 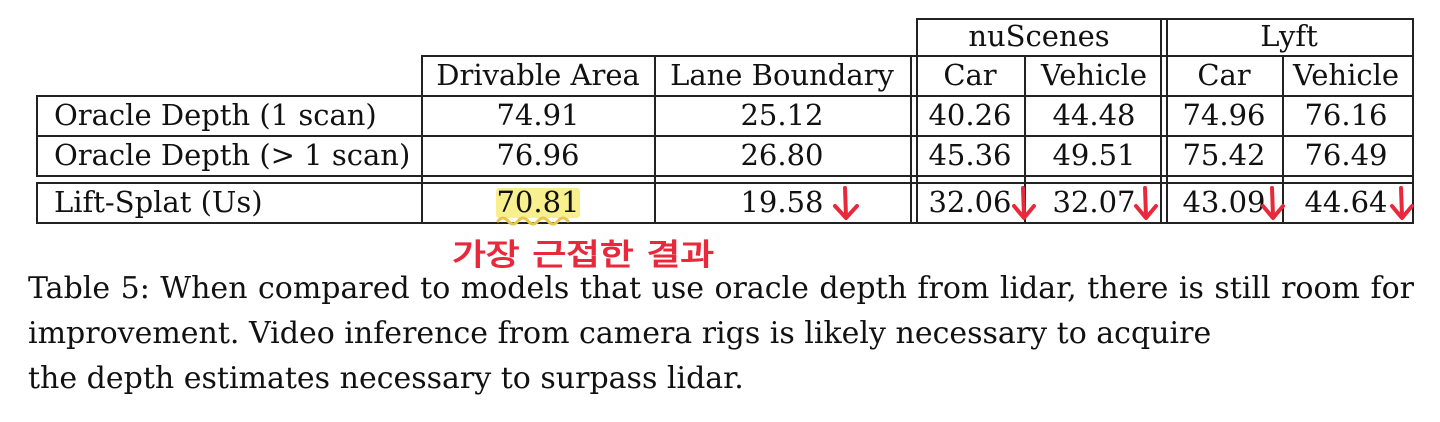 What do you see at coordinates (911, 139) in the screenshot?
I see `vrule-nus-left-a` at bounding box center [911, 139].